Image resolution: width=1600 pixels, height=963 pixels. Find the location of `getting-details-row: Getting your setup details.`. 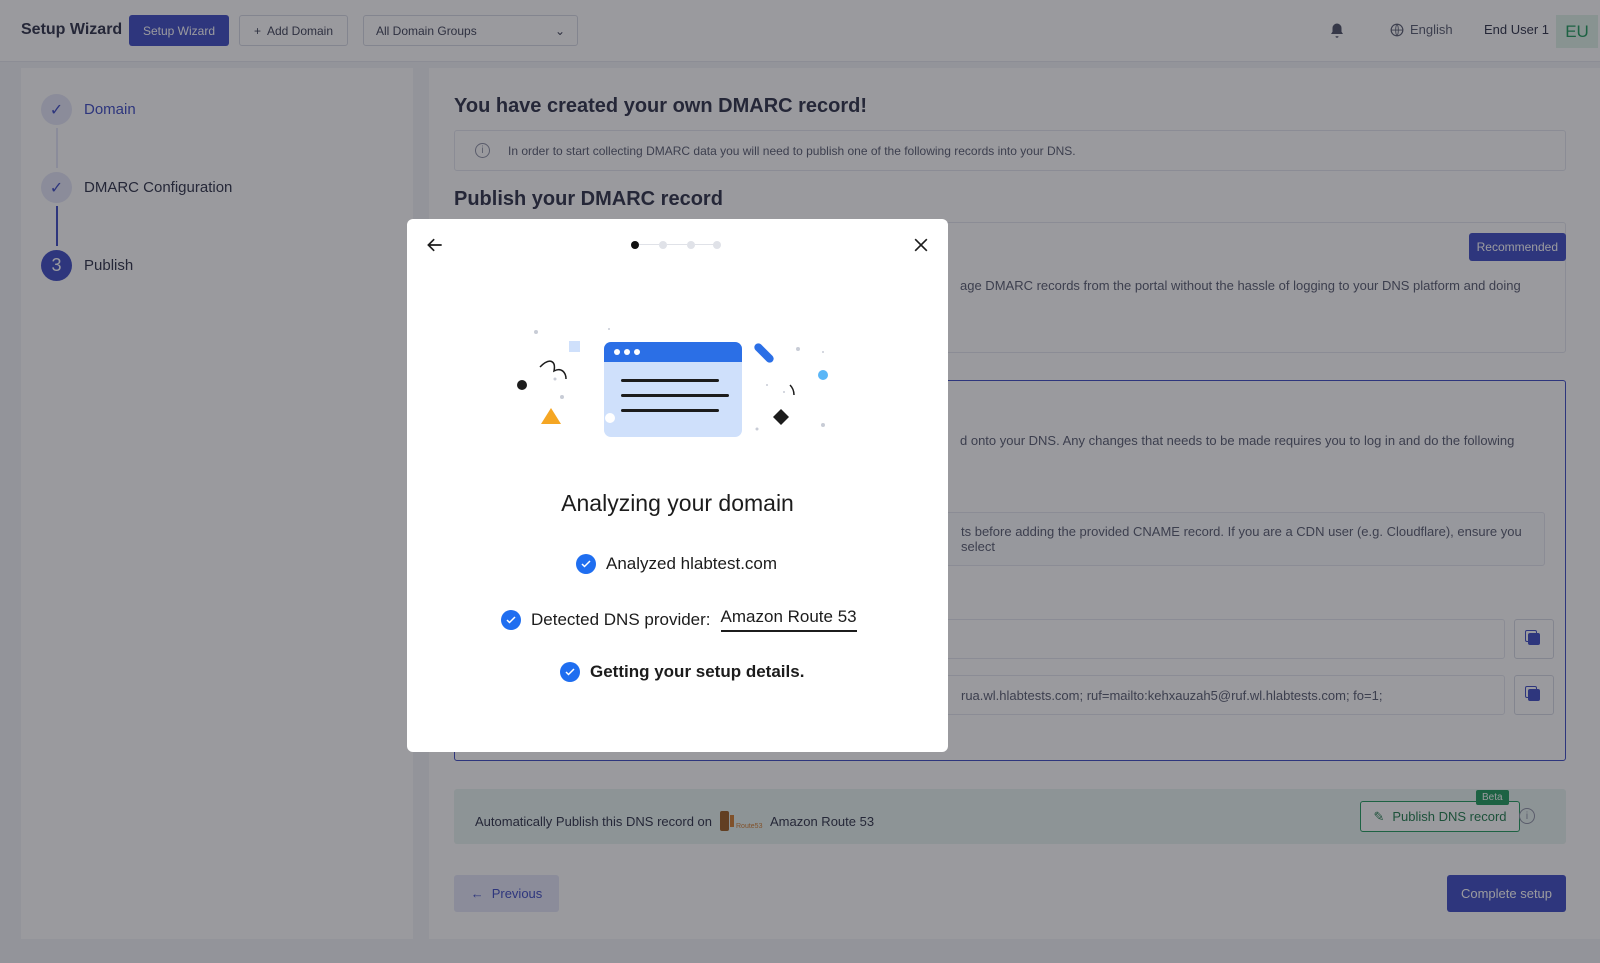

getting-details-row: Getting your setup details. is located at coordinates (682, 672).